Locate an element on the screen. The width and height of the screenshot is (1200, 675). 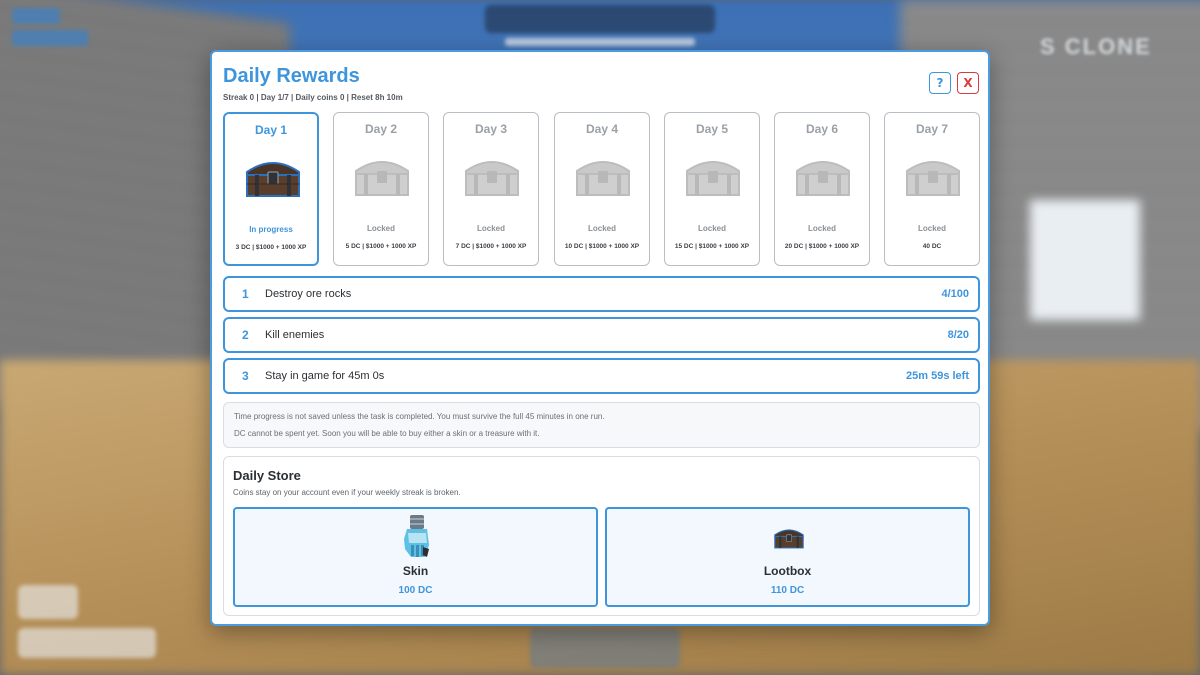
task-row-1: 1 Destroy ore rocks 4/100 is located at coordinates (601, 294).